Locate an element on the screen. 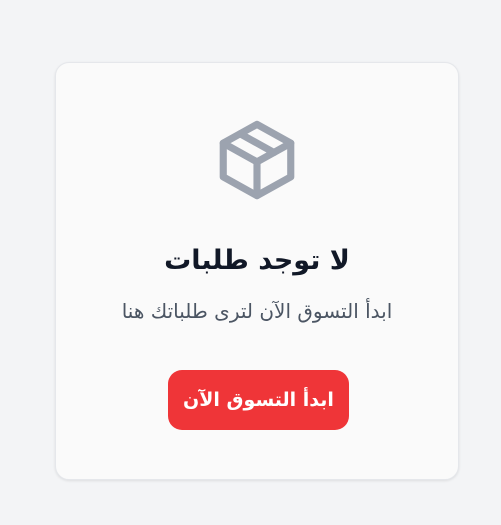  empty-state-title: لا توجد طلبات is located at coordinates (257, 260).